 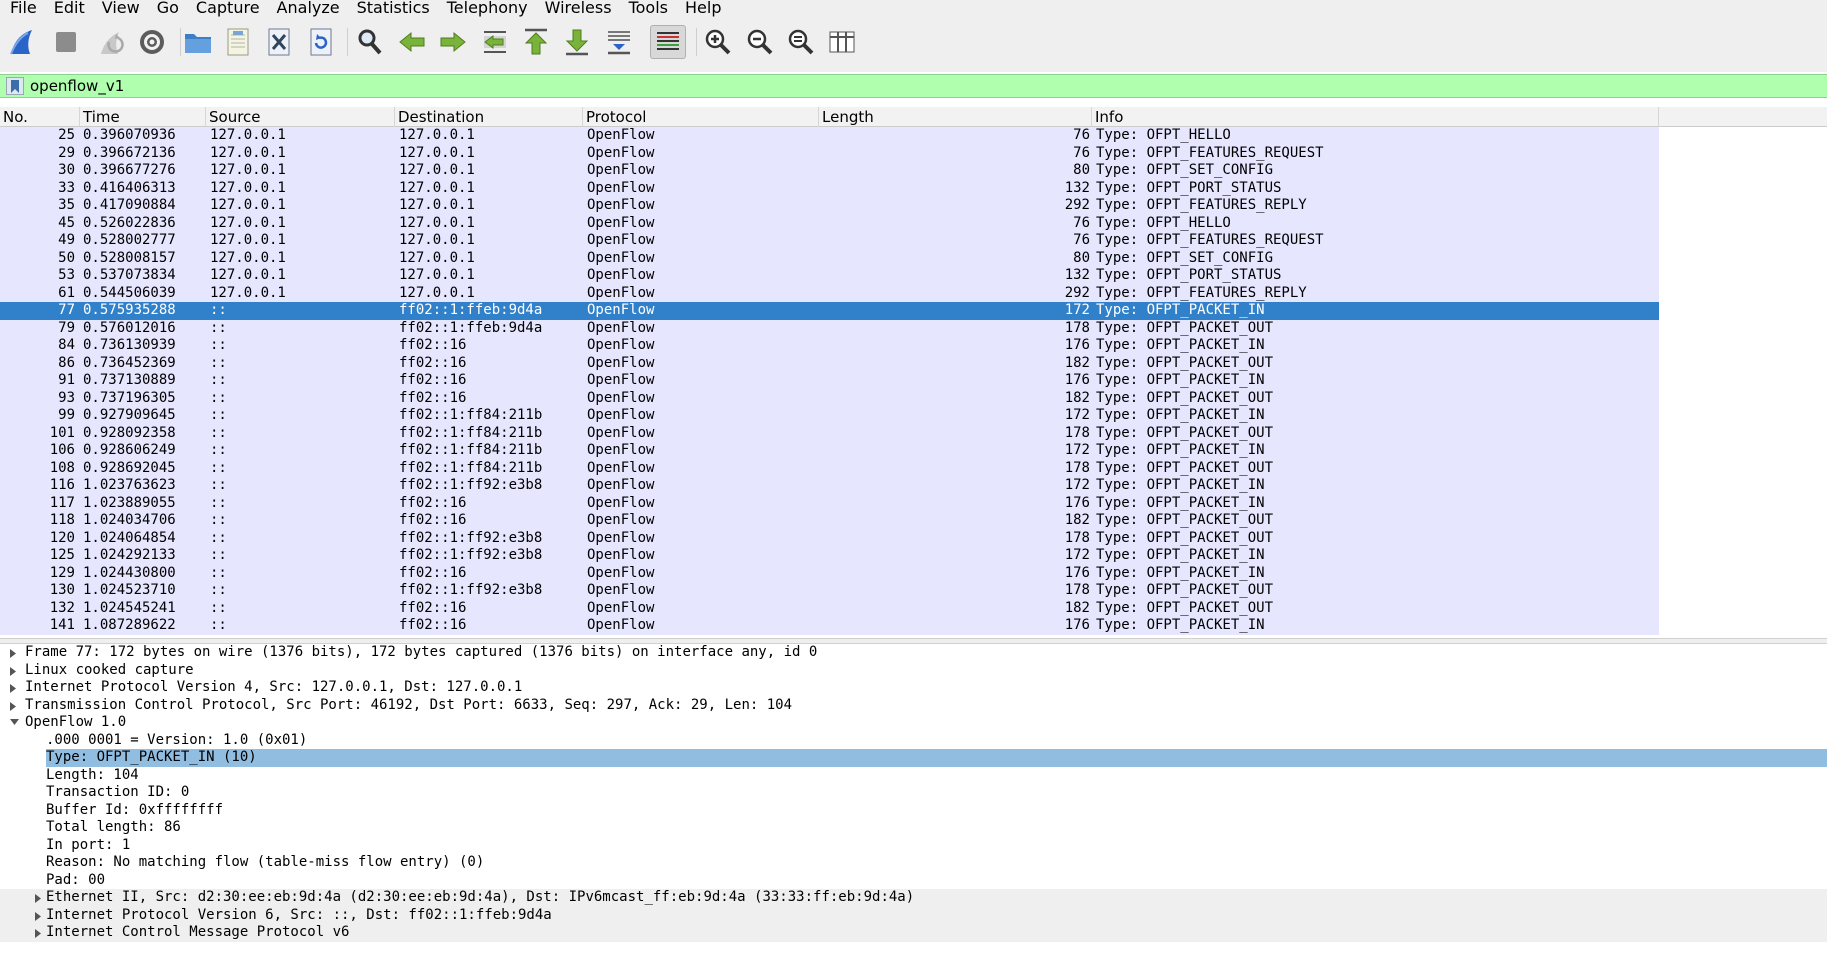 I want to click on resize-columns-icon, so click(x=842, y=42).